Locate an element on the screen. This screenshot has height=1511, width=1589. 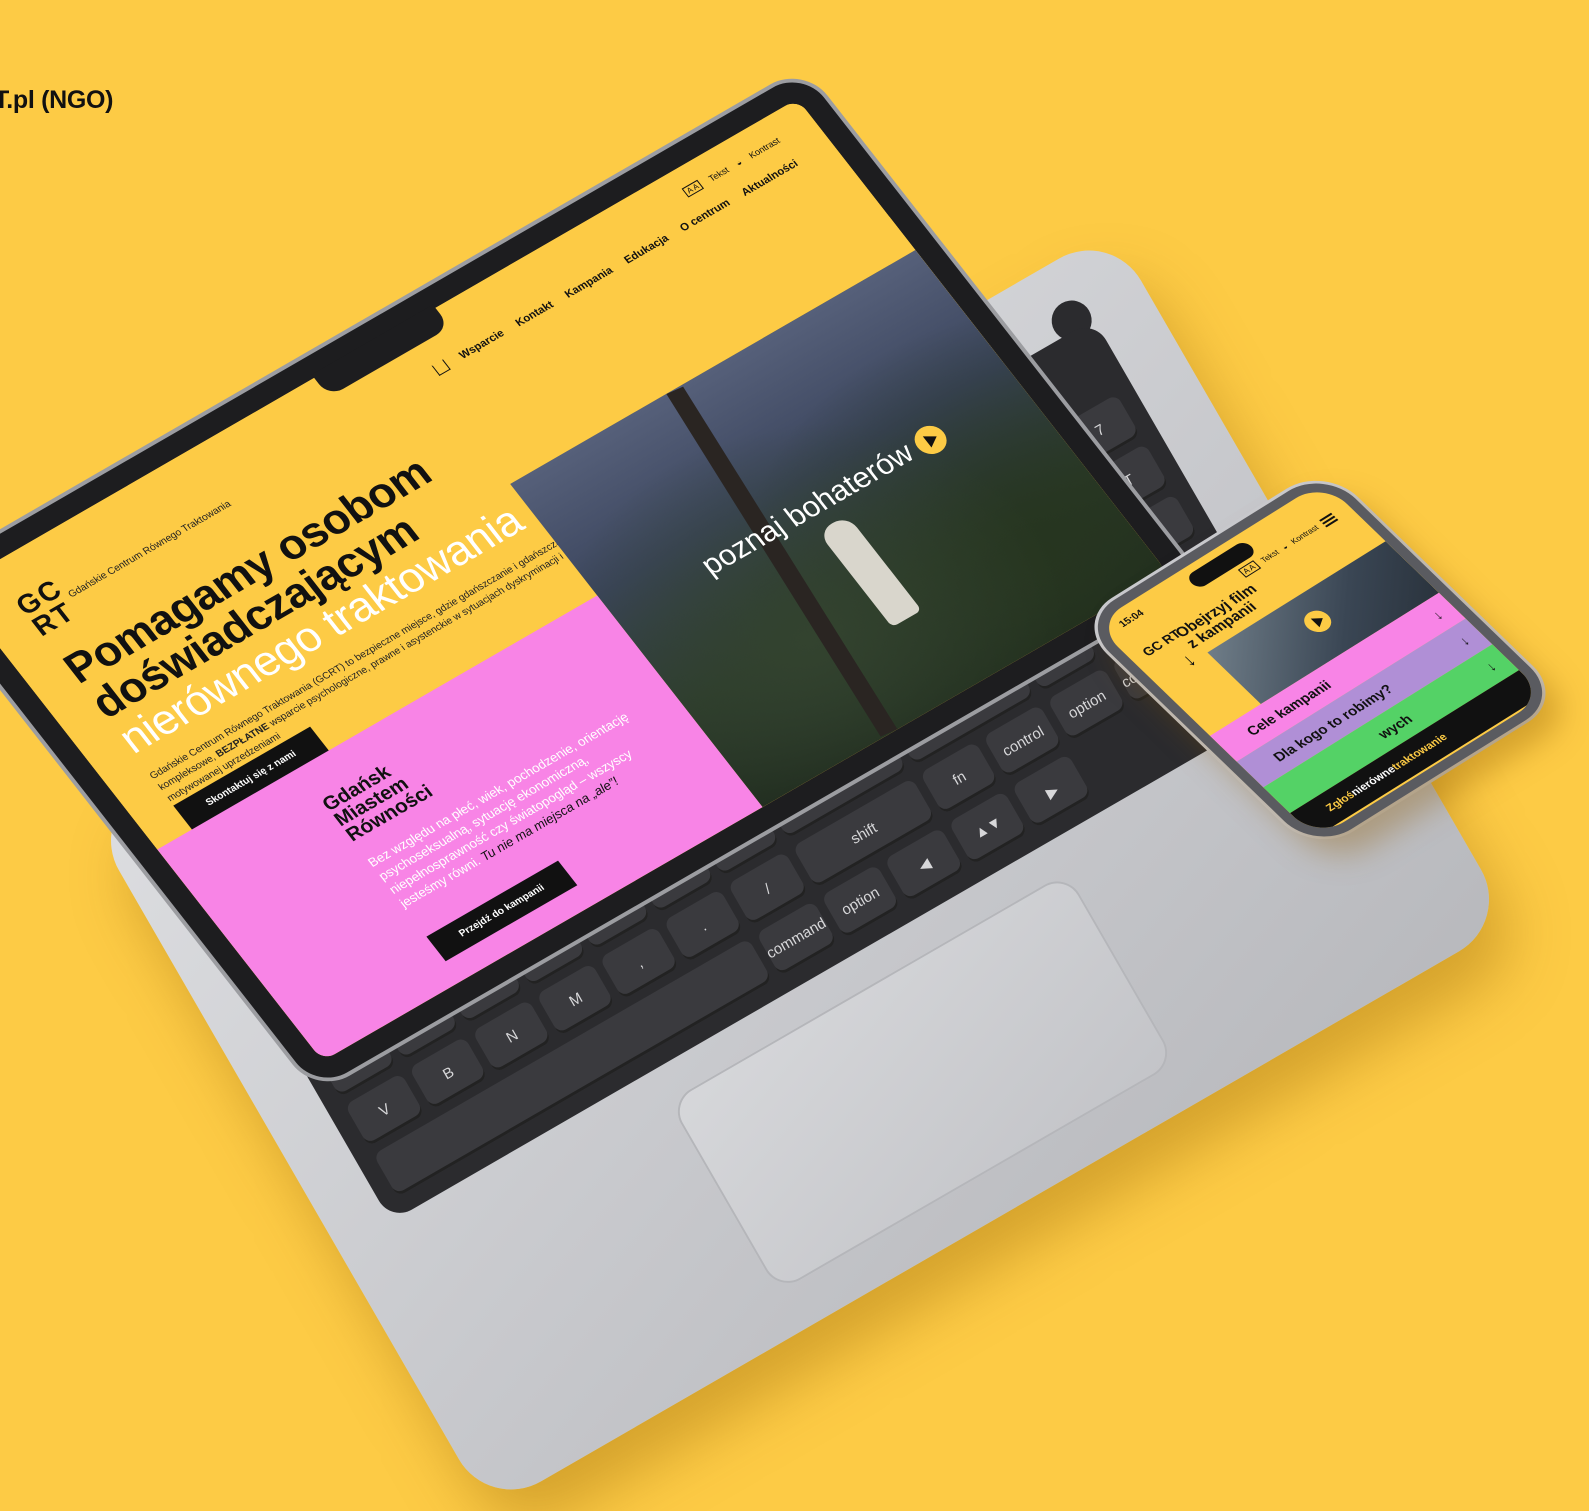
nav-item-aktualnosci: Aktualności is located at coordinates (769, 177).